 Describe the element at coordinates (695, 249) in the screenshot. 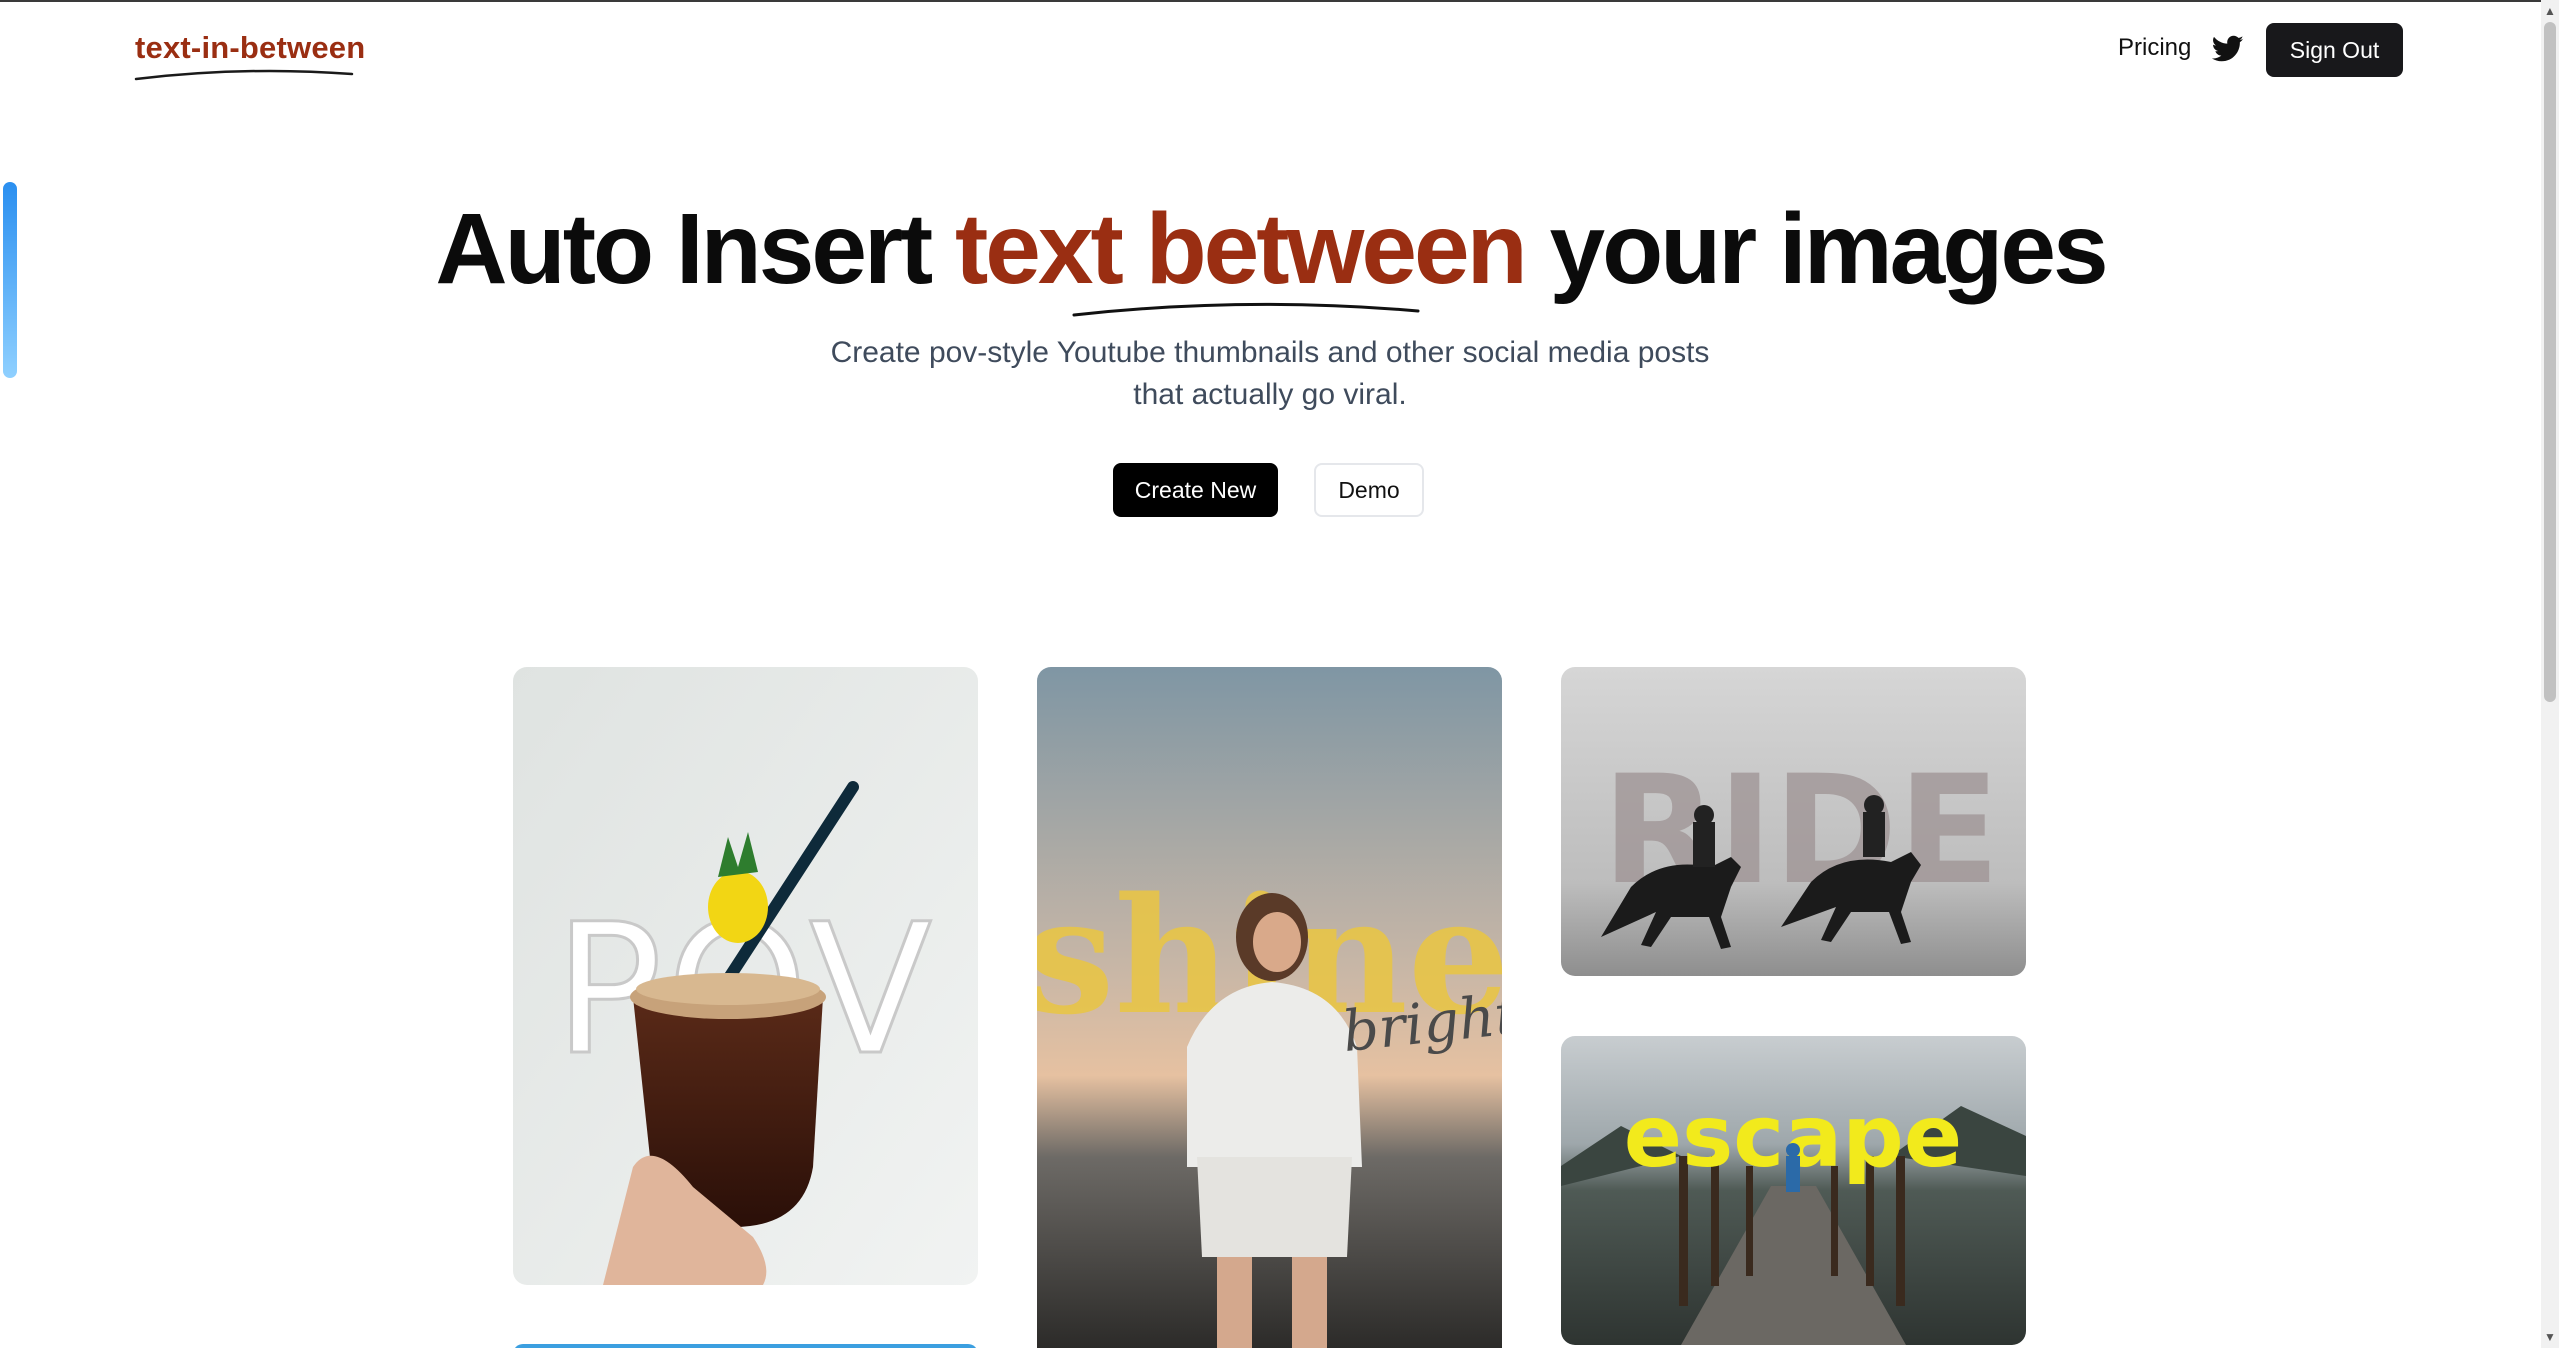

I see `hero-title-start: Auto Insert` at that location.